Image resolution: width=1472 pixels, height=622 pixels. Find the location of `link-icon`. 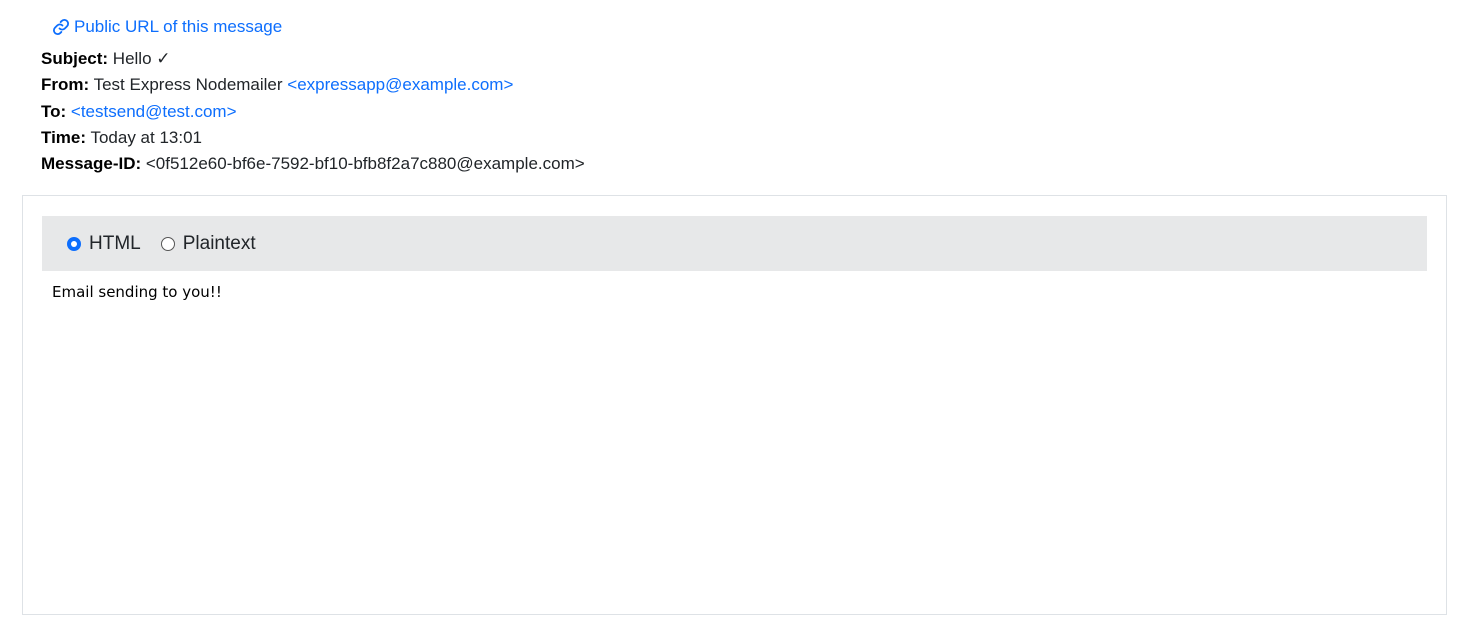

link-icon is located at coordinates (61, 27).